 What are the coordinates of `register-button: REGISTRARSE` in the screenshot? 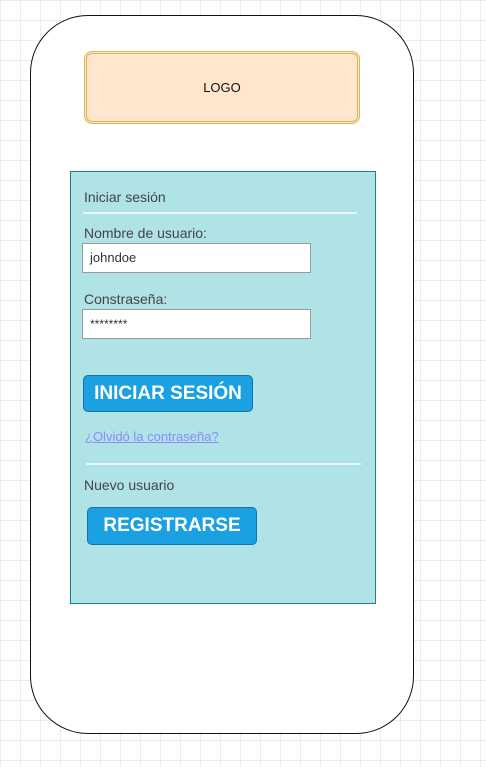 It's located at (172, 526).